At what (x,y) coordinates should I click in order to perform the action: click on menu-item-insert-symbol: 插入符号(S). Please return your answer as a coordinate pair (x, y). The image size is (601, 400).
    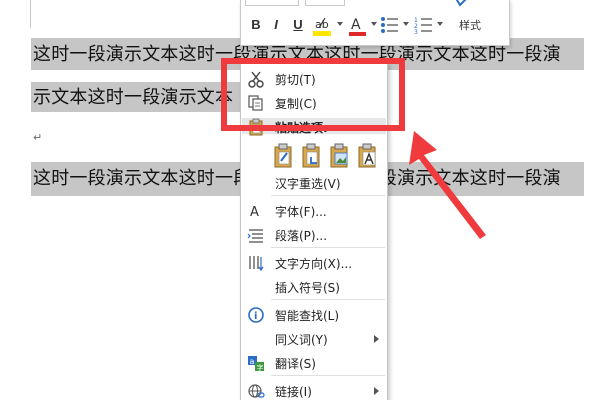
    Looking at the image, I should click on (314, 287).